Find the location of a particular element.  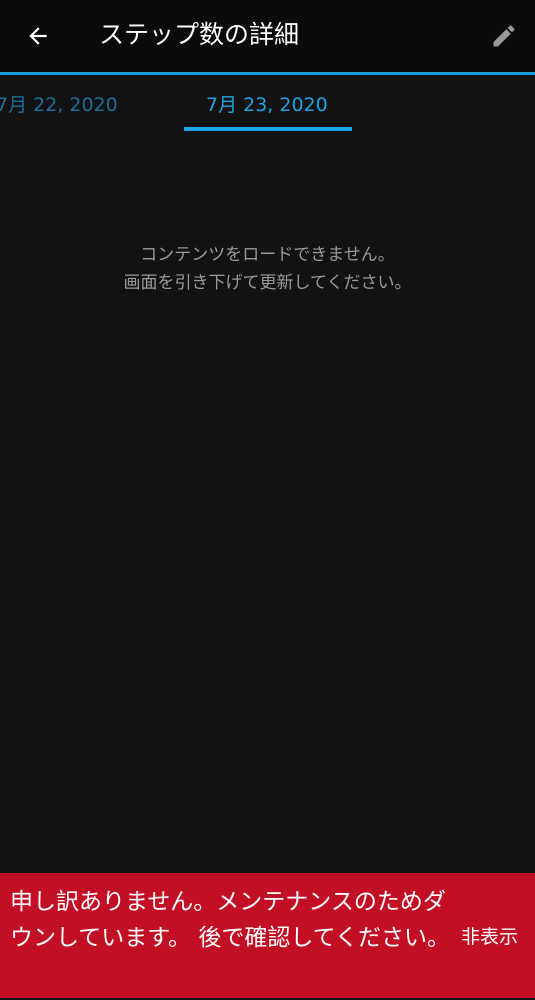

back-button is located at coordinates (38, 36).